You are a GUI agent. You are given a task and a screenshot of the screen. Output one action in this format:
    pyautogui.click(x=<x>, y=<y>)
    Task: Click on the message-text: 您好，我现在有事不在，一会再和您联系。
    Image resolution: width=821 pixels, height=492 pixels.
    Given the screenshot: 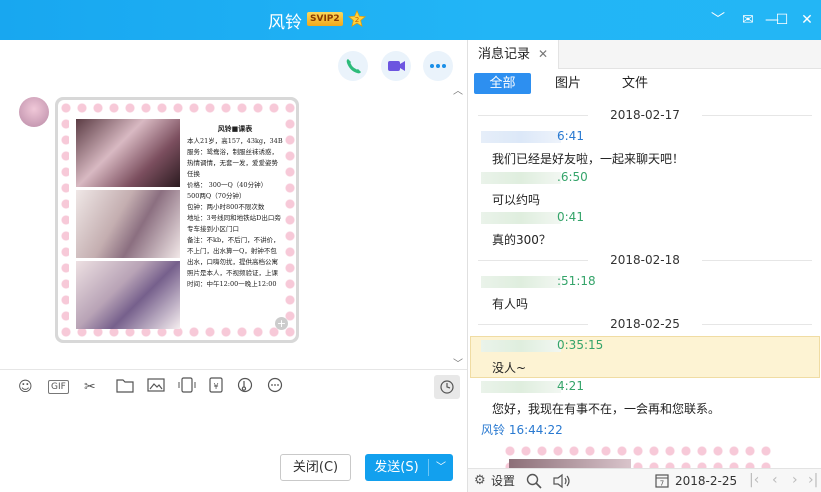 What is the action you would take?
    pyautogui.click(x=606, y=408)
    